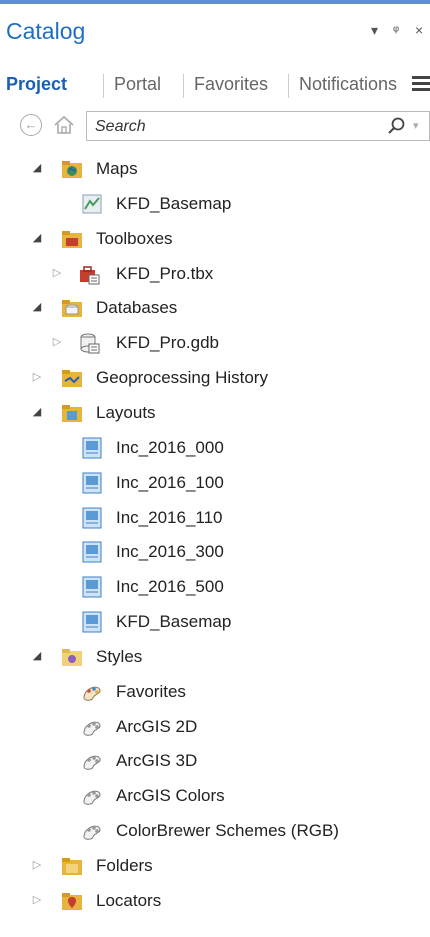 This screenshot has height=937, width=430. What do you see at coordinates (170, 586) in the screenshot?
I see `tree-item-label: Inc_2016_500` at bounding box center [170, 586].